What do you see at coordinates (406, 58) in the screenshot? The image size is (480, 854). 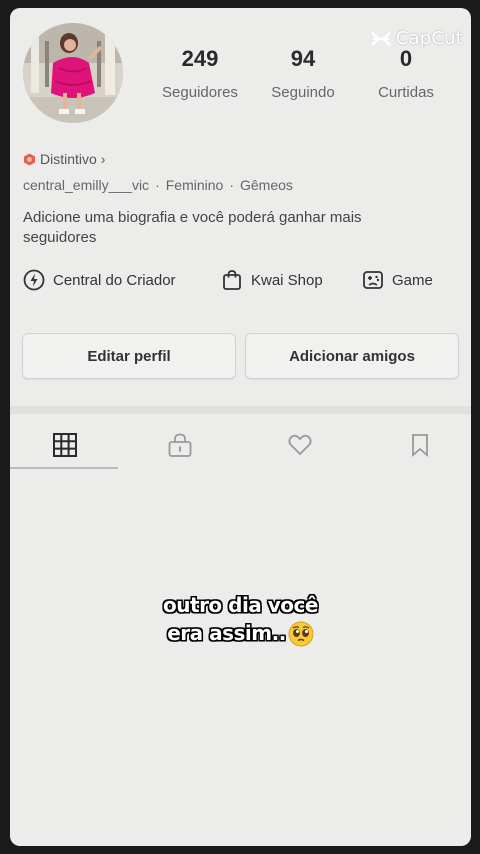 I see `likes-count: 0` at bounding box center [406, 58].